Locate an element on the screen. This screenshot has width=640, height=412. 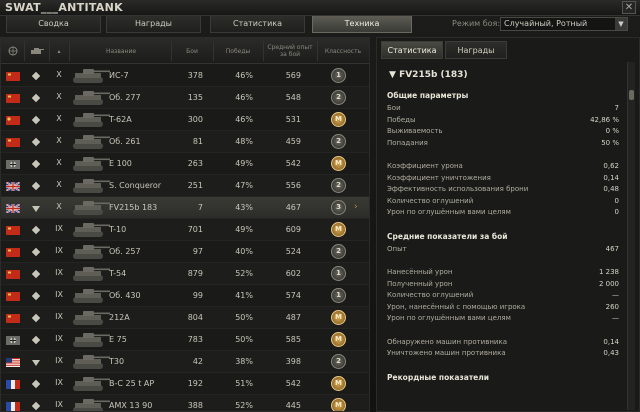
scrollbar-thumb is located at coordinates (631, 95).